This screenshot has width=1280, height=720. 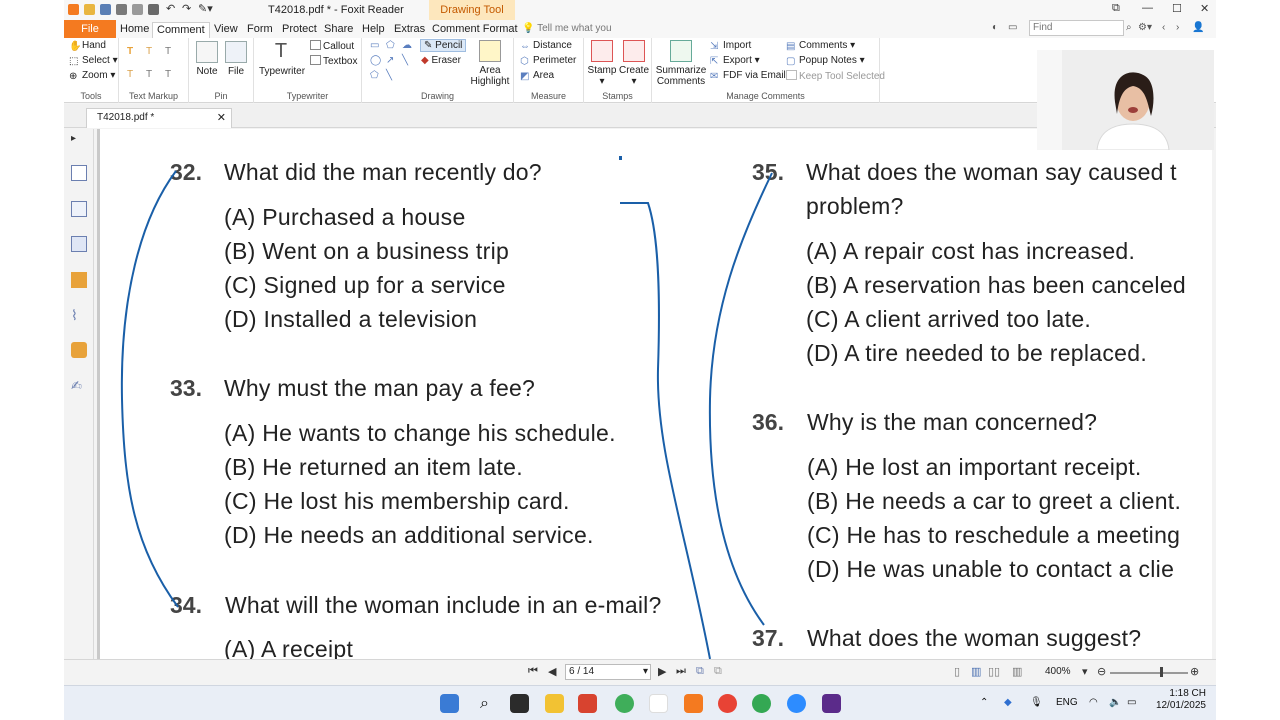 I want to click on zoom-slider-thumb, so click(x=1161, y=672).